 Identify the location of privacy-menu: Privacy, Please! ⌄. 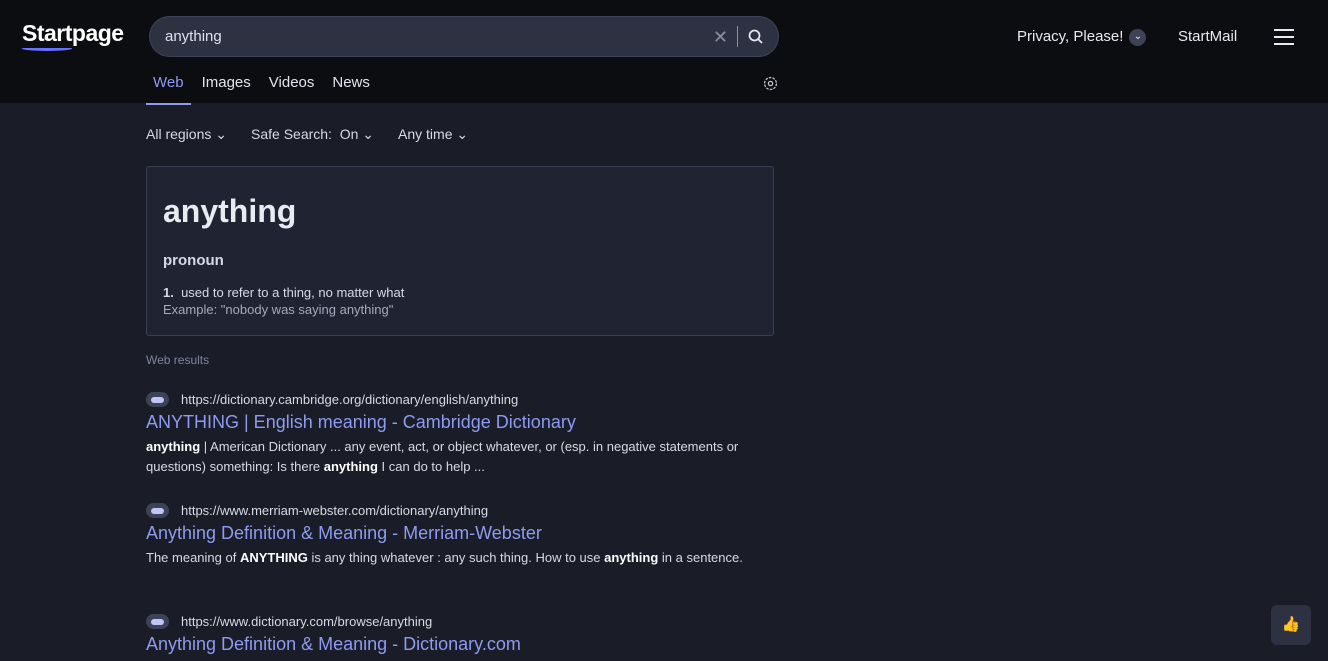
(1082, 37).